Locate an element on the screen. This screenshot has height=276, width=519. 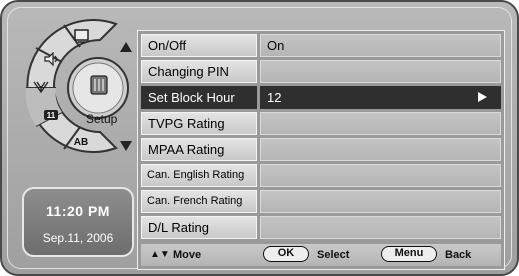
clock-date: Sep.11, 2006 is located at coordinates (78, 238).